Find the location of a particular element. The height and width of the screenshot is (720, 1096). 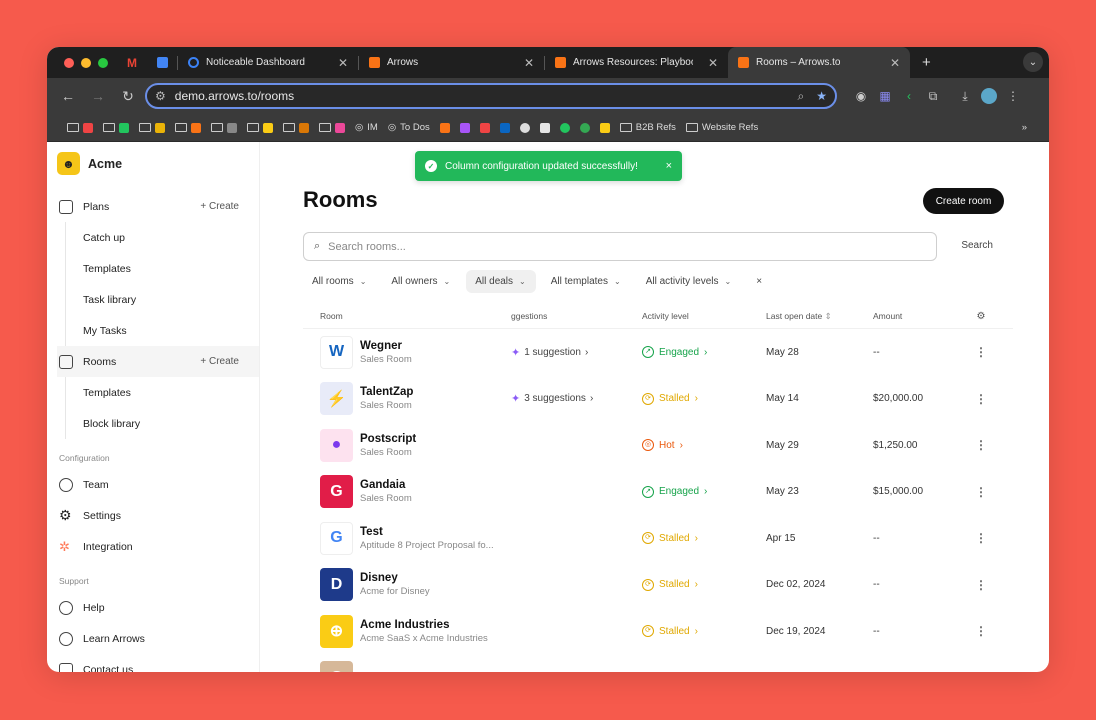

sidebar-item-contact: Contact us is located at coordinates (158, 663).